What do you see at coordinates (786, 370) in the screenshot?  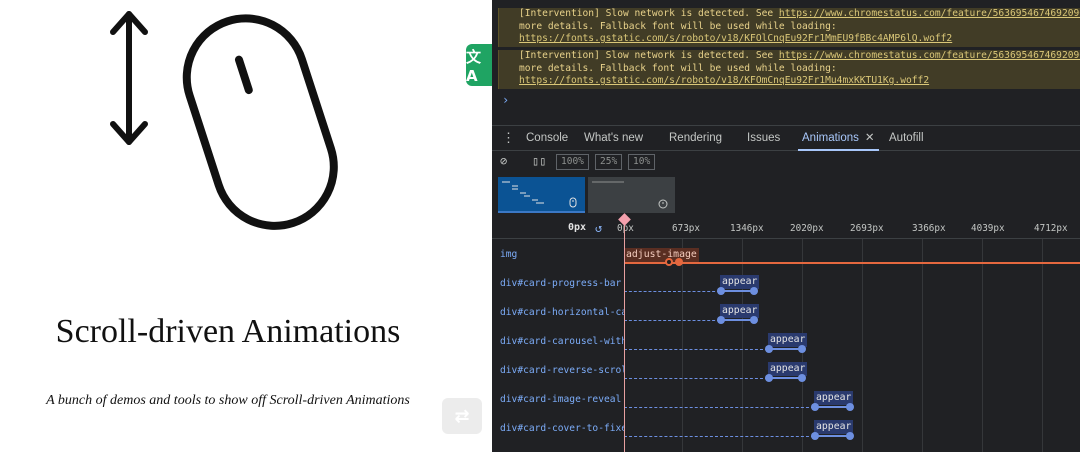 I see `animation-row: div#card-reverse-scroll appear` at bounding box center [786, 370].